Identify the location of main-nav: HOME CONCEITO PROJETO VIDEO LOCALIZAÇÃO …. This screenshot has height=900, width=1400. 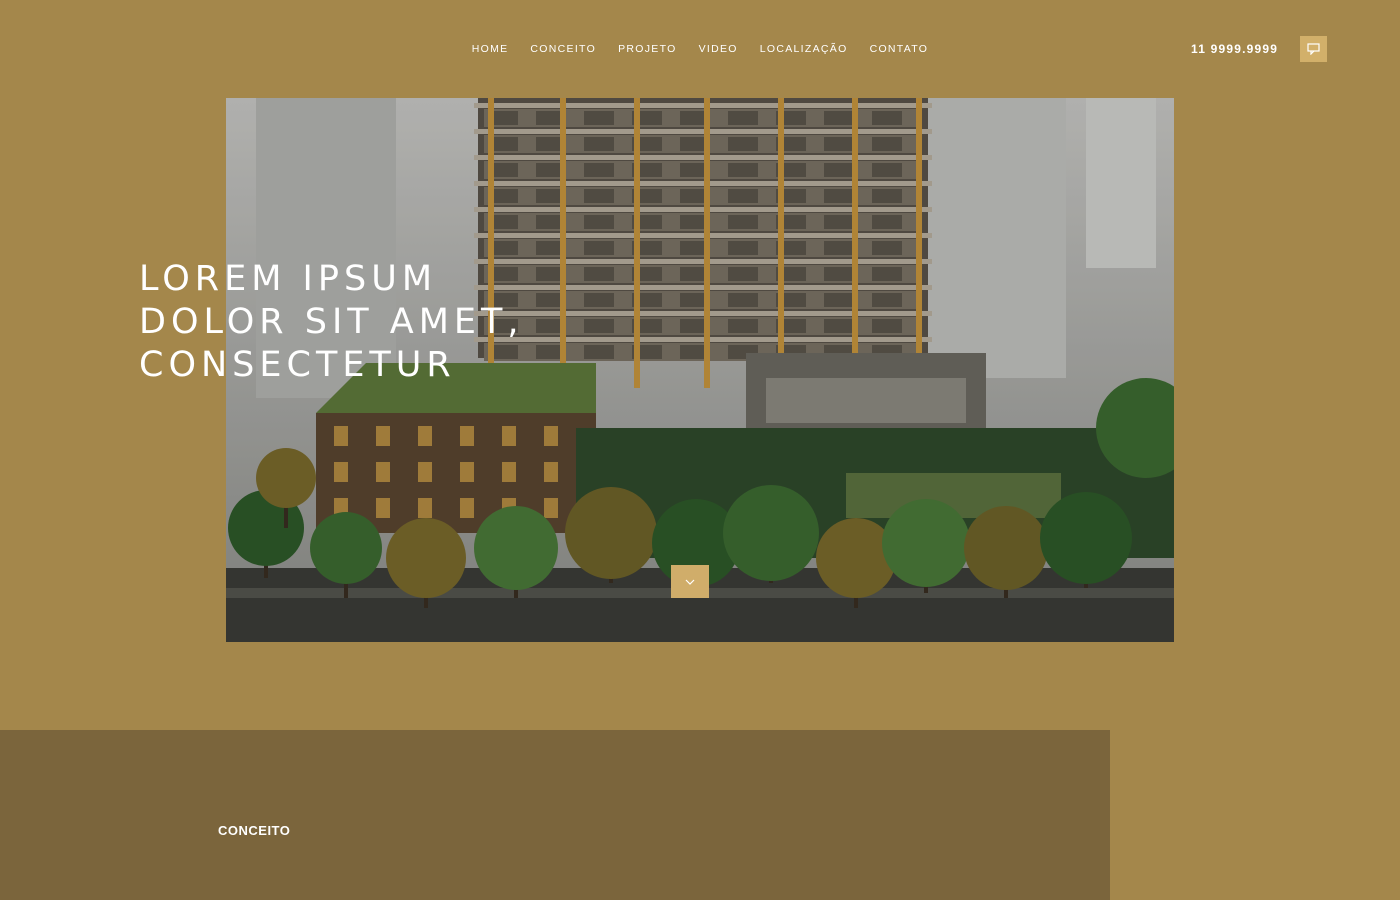
(700, 50).